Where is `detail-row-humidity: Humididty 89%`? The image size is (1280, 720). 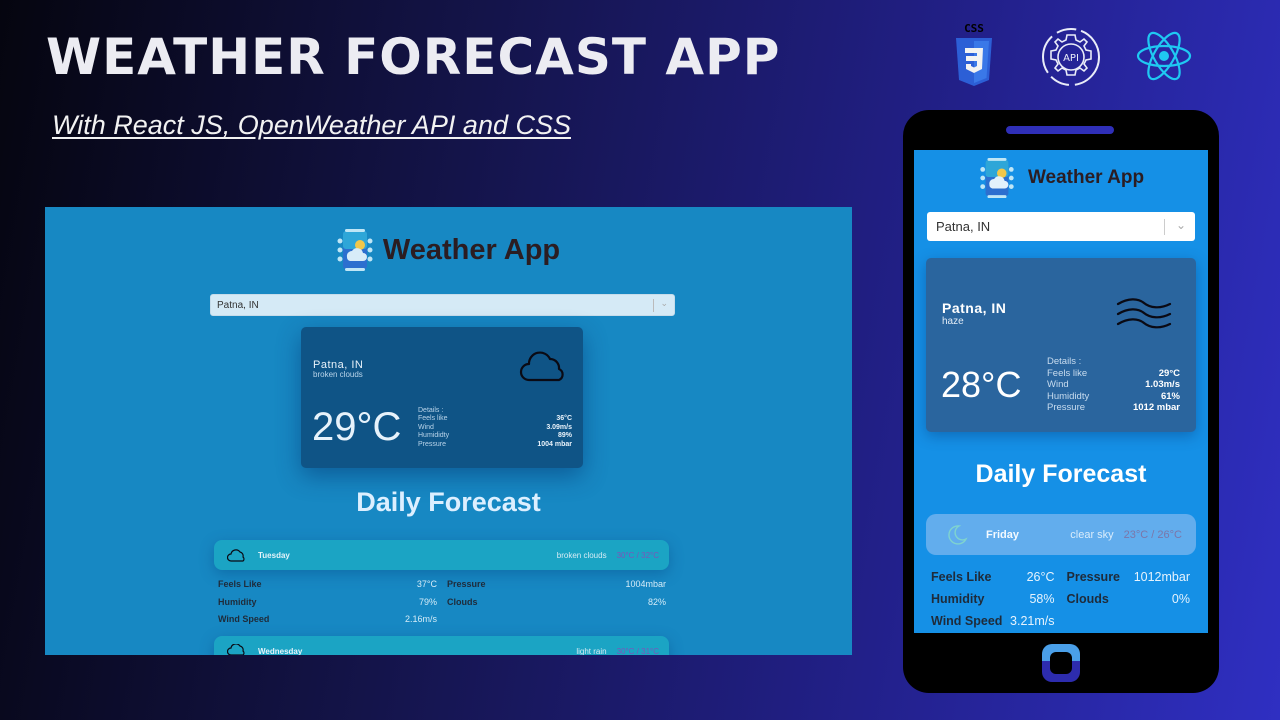 detail-row-humidity: Humididty 89% is located at coordinates (495, 436).